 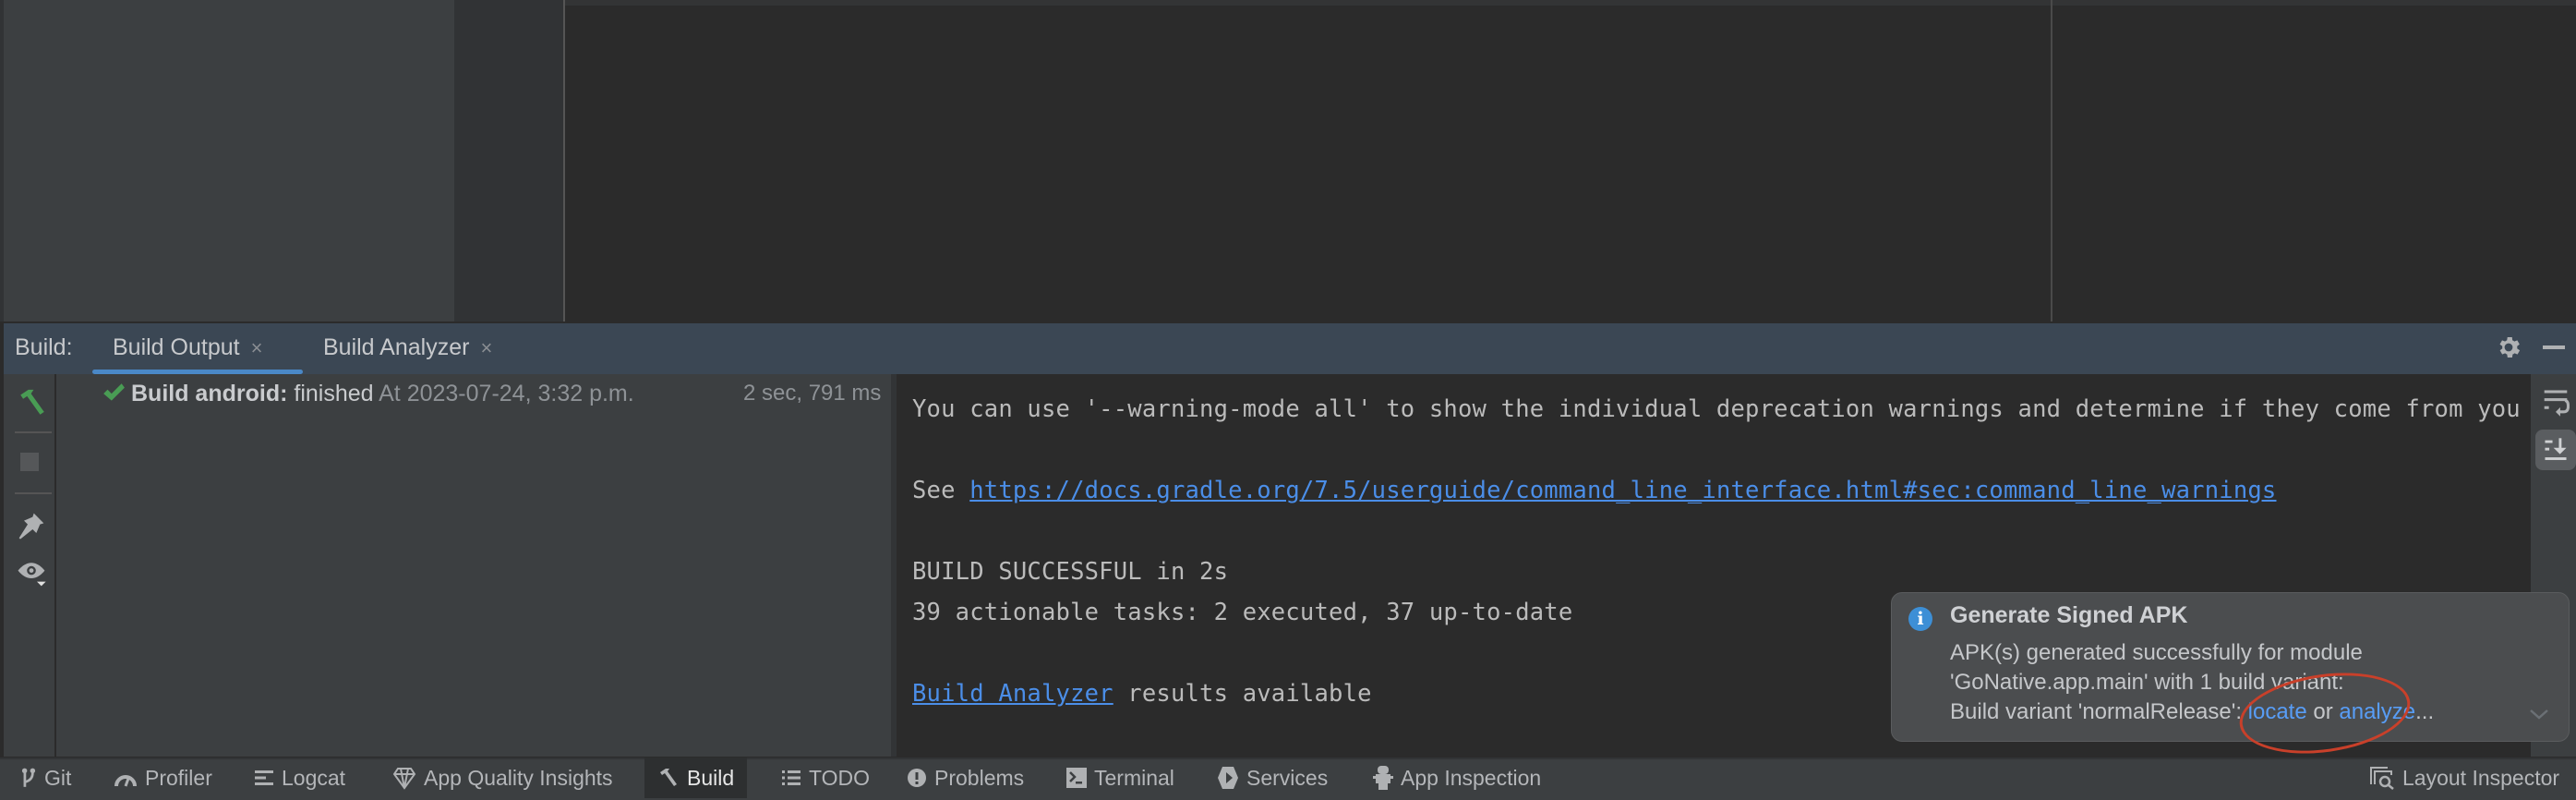 I want to click on scroll-to-end-button, so click(x=2555, y=450).